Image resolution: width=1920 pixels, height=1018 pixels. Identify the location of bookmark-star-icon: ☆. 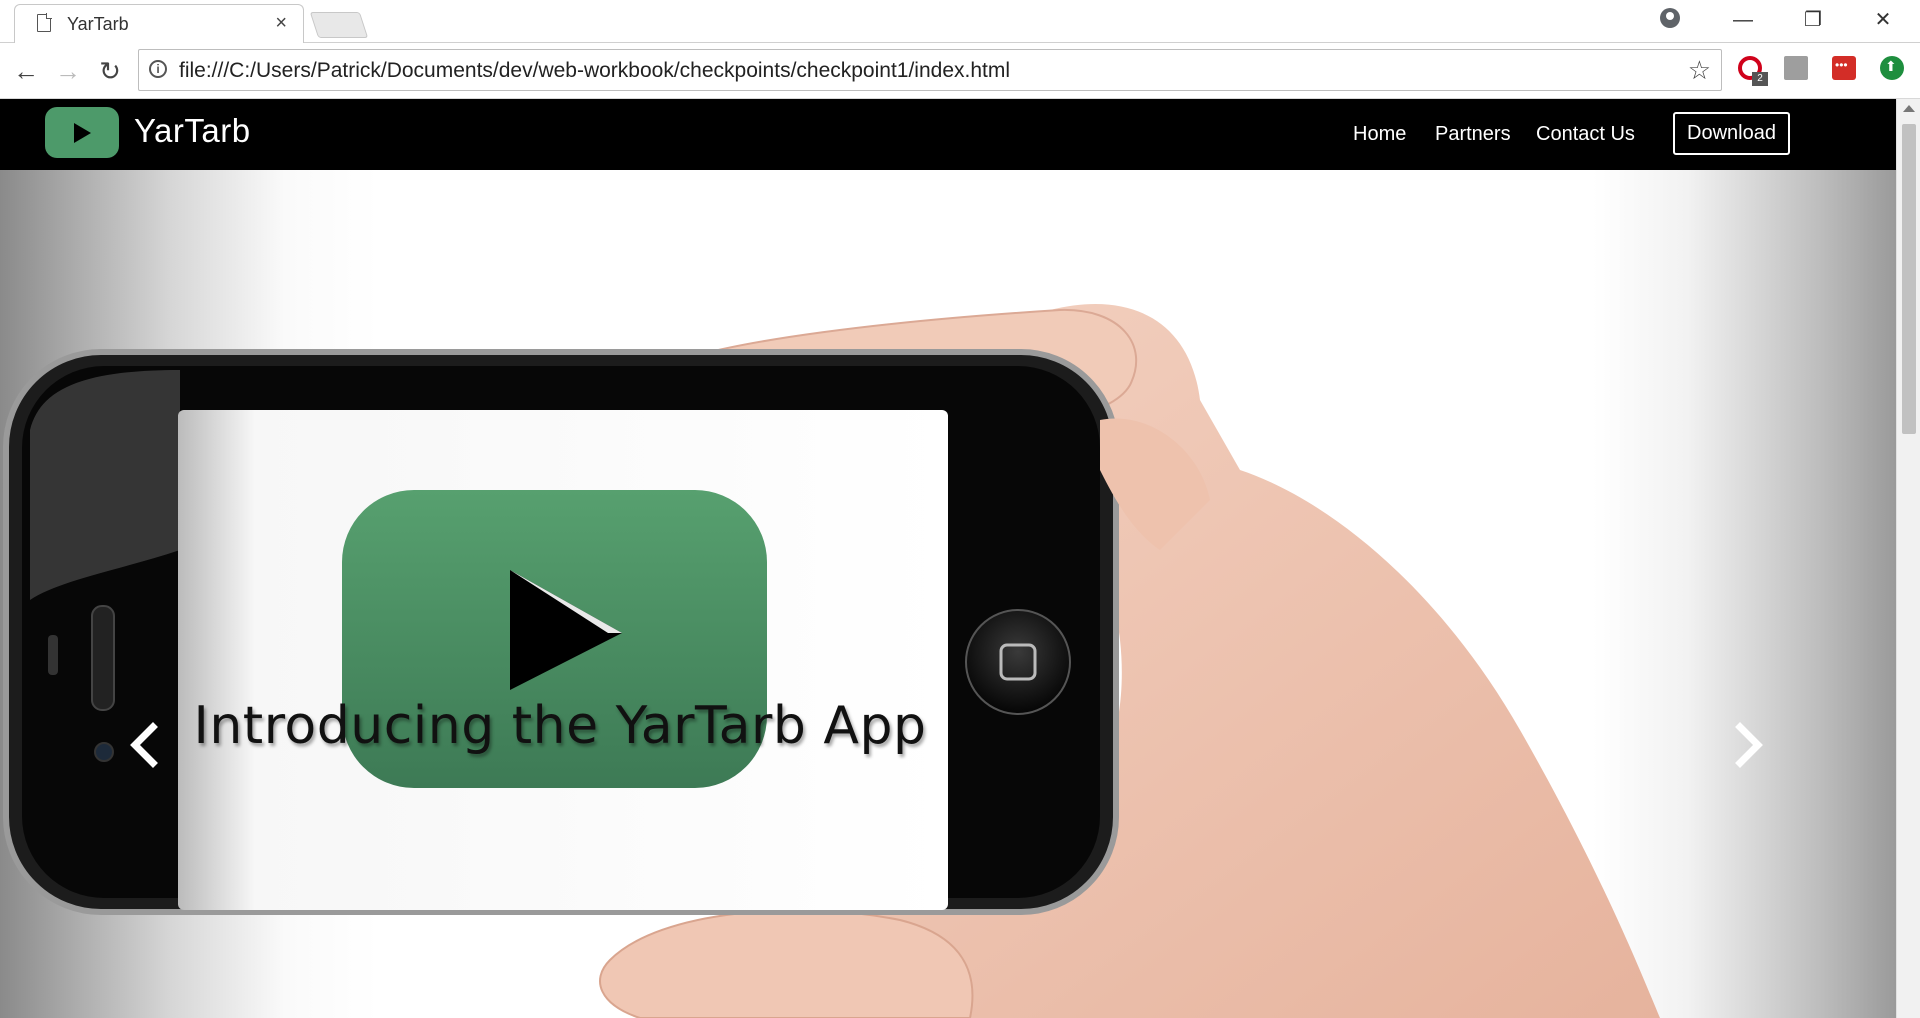
(1699, 70).